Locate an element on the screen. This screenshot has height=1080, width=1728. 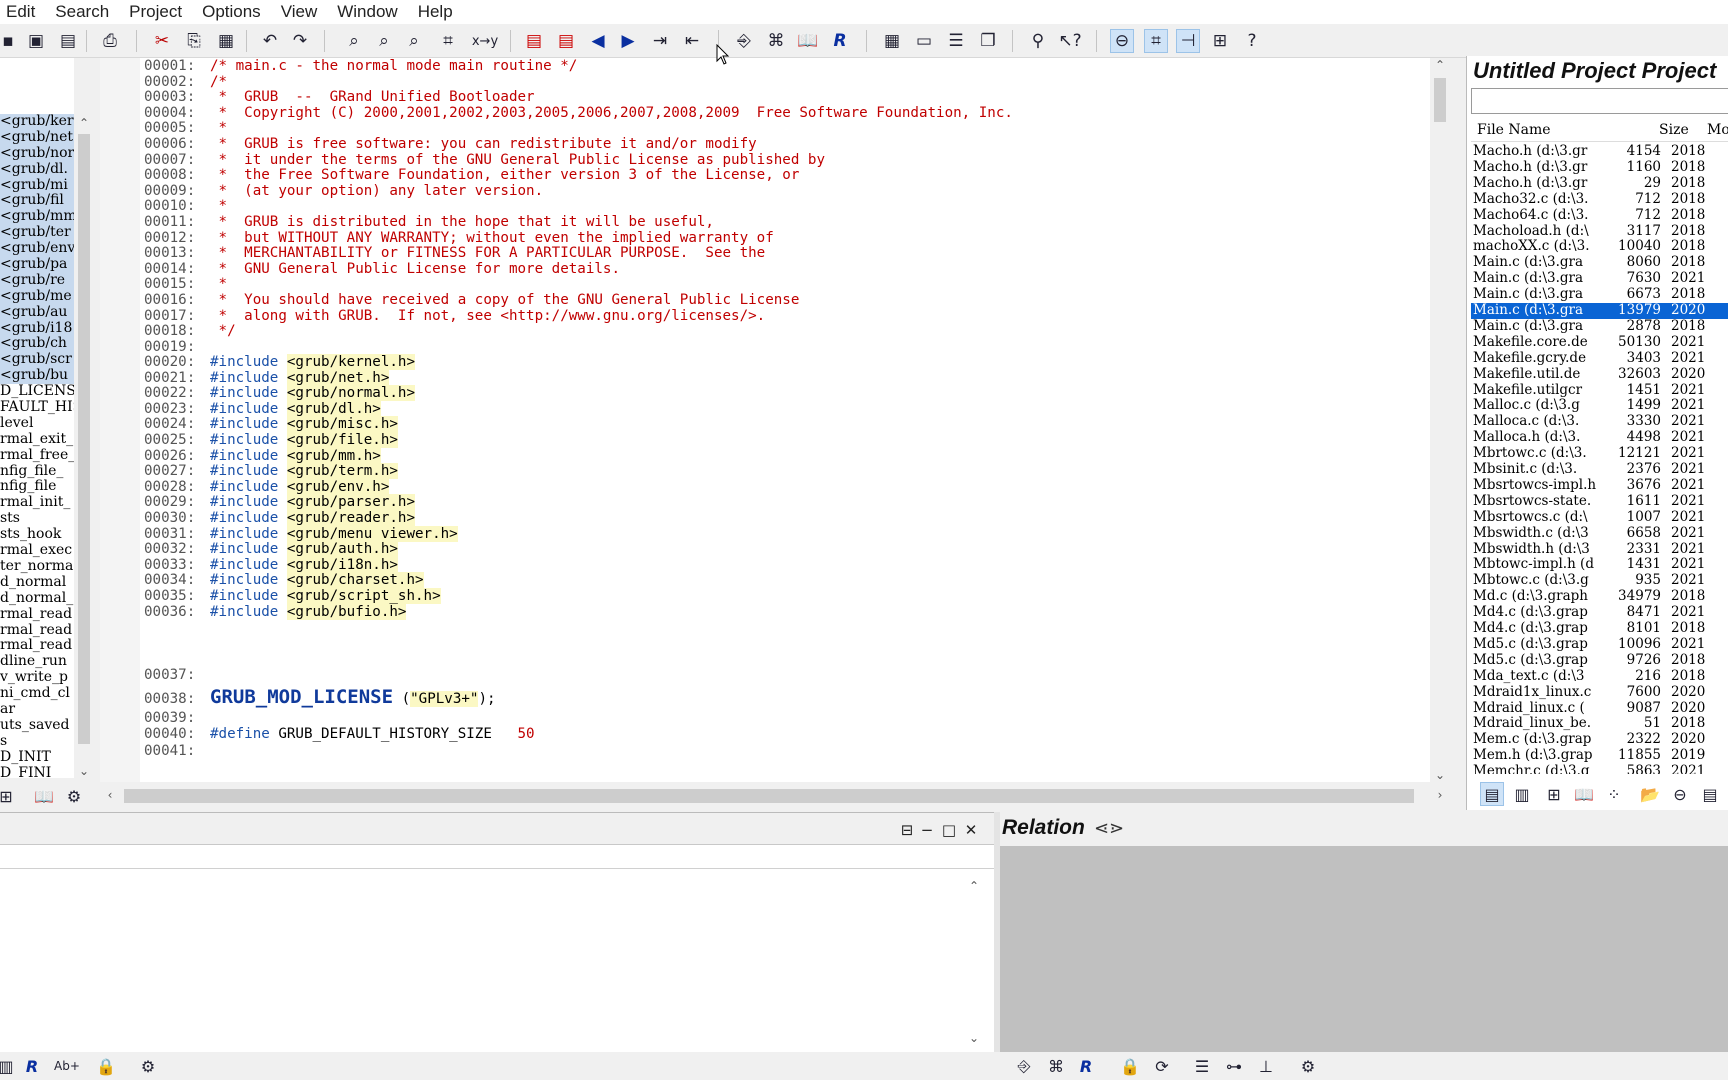
file-list-row: machoXX.c (d:\3. 10040 2018 is located at coordinates (1599, 246).